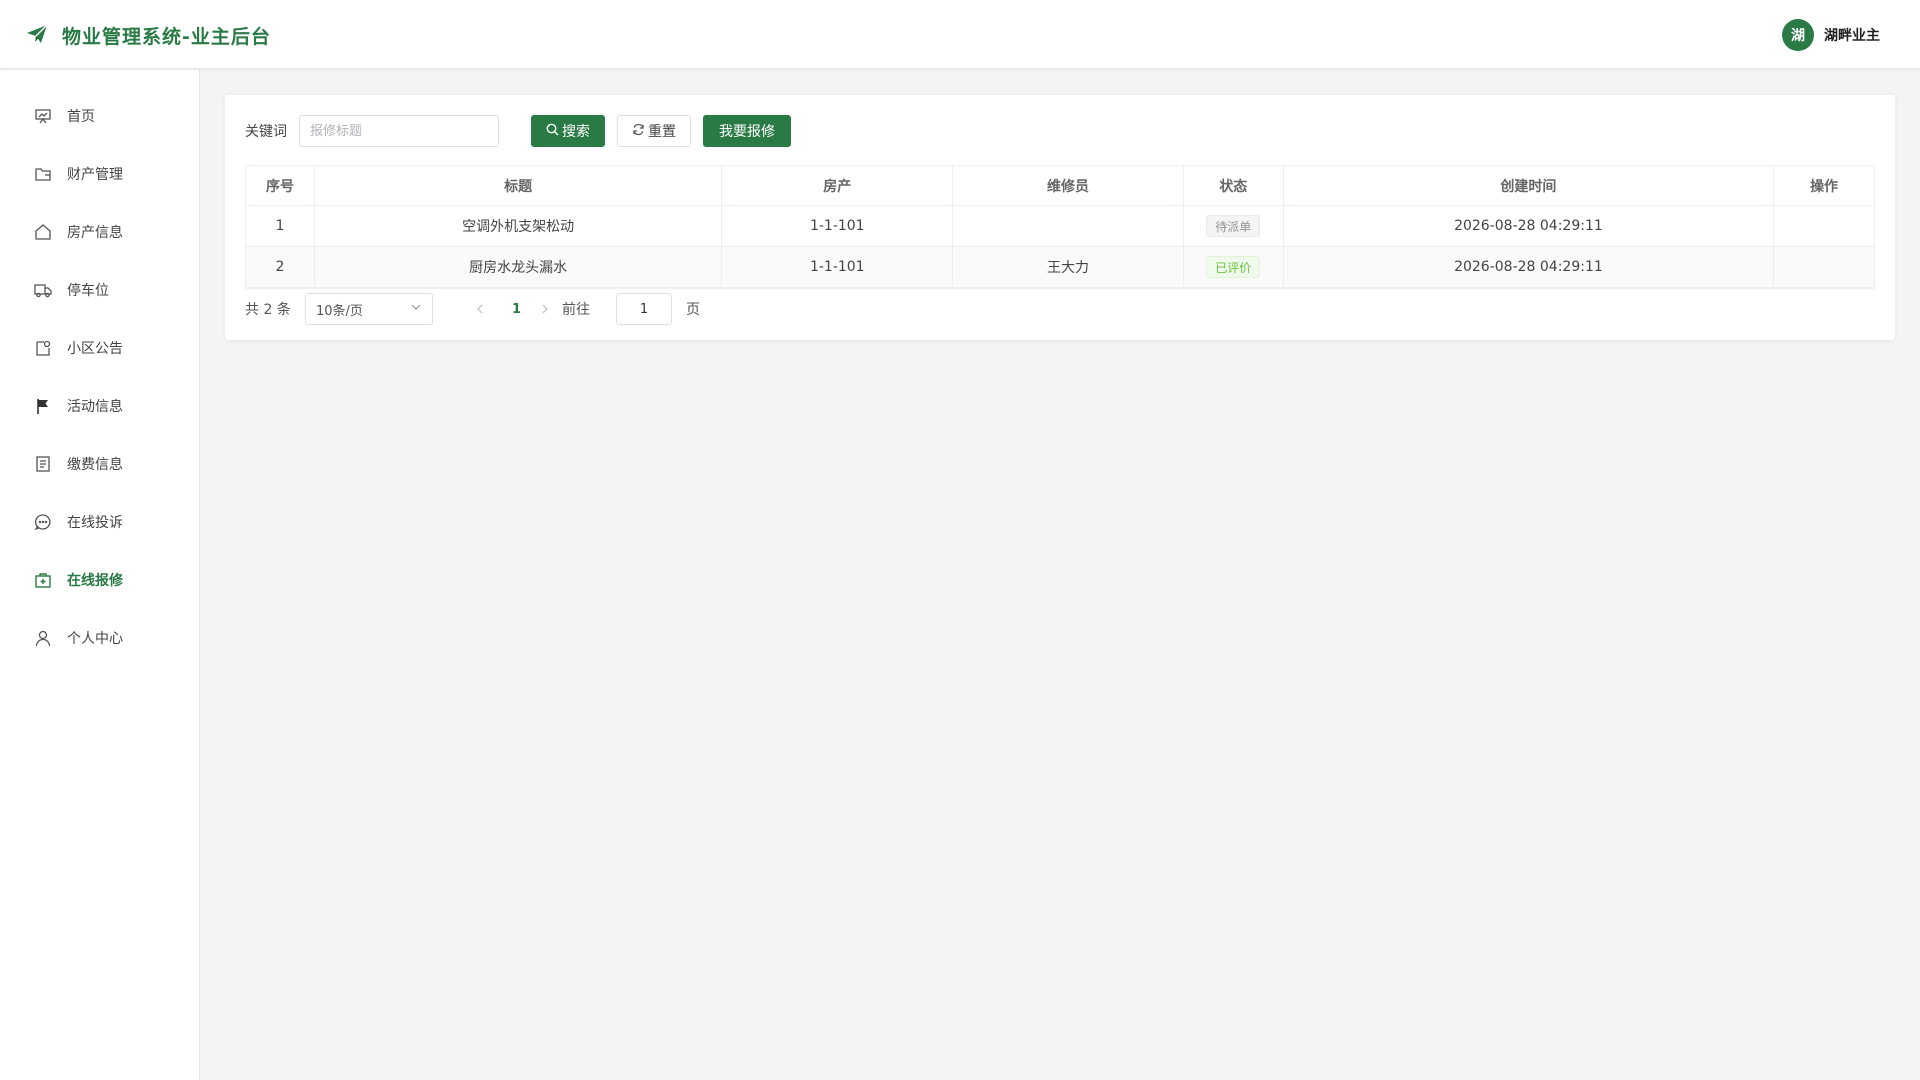 The height and width of the screenshot is (1080, 1920). What do you see at coordinates (1529, 186) in the screenshot?
I see `column-header-created: 创建时间` at bounding box center [1529, 186].